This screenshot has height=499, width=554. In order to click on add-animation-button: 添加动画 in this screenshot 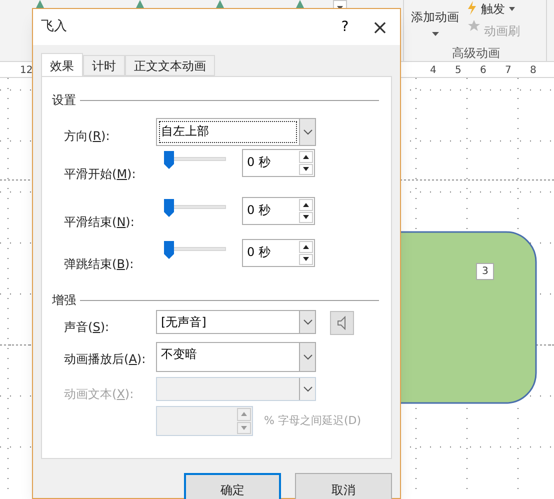, I will do `click(435, 22)`.